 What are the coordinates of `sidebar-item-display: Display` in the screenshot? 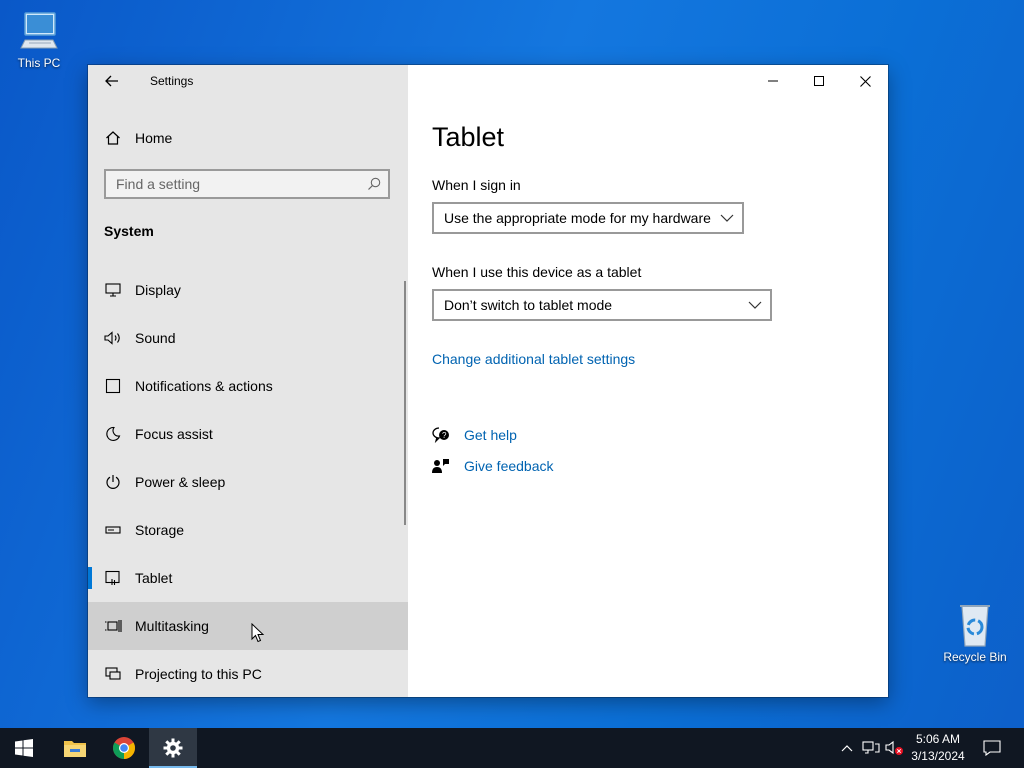 It's located at (248, 290).